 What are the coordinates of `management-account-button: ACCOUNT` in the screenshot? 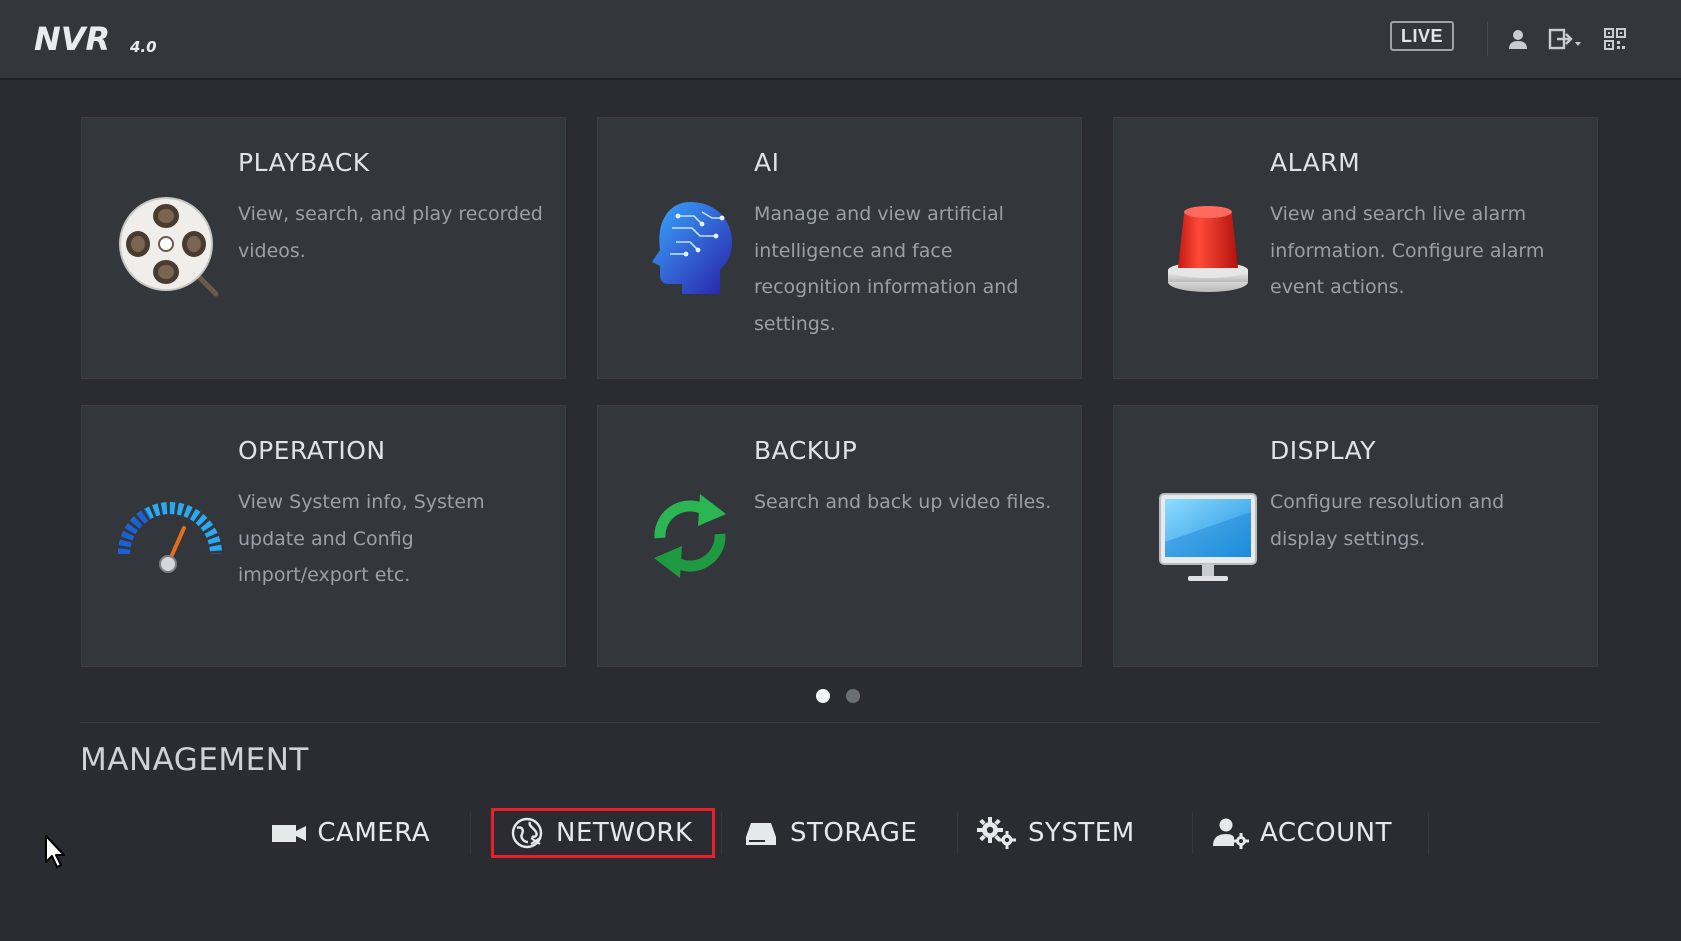 It's located at (1307, 833).